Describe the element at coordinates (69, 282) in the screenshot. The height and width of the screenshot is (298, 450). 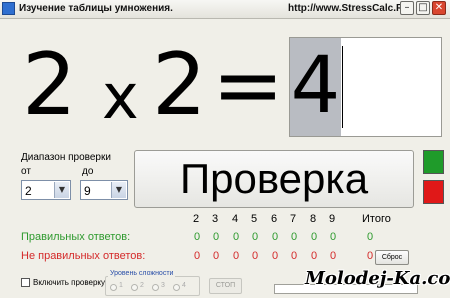
I see `include-check-label: Включить проверку` at that location.